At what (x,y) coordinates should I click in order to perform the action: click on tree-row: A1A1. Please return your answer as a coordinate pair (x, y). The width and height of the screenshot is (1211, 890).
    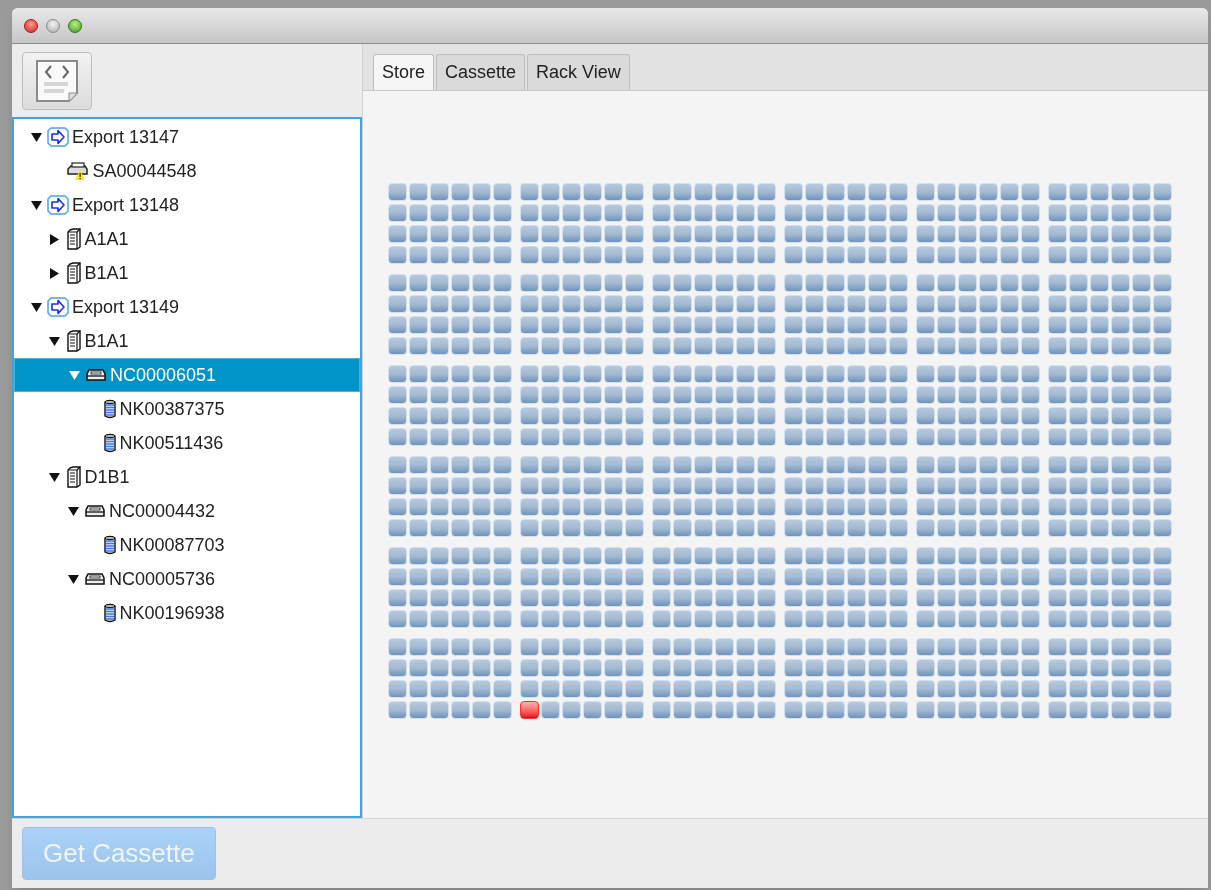
    Looking at the image, I should click on (187, 239).